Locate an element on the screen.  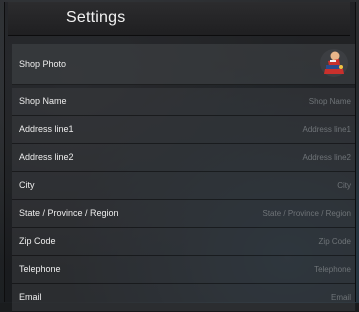
state-label: State / Province / Region is located at coordinates (69, 213).